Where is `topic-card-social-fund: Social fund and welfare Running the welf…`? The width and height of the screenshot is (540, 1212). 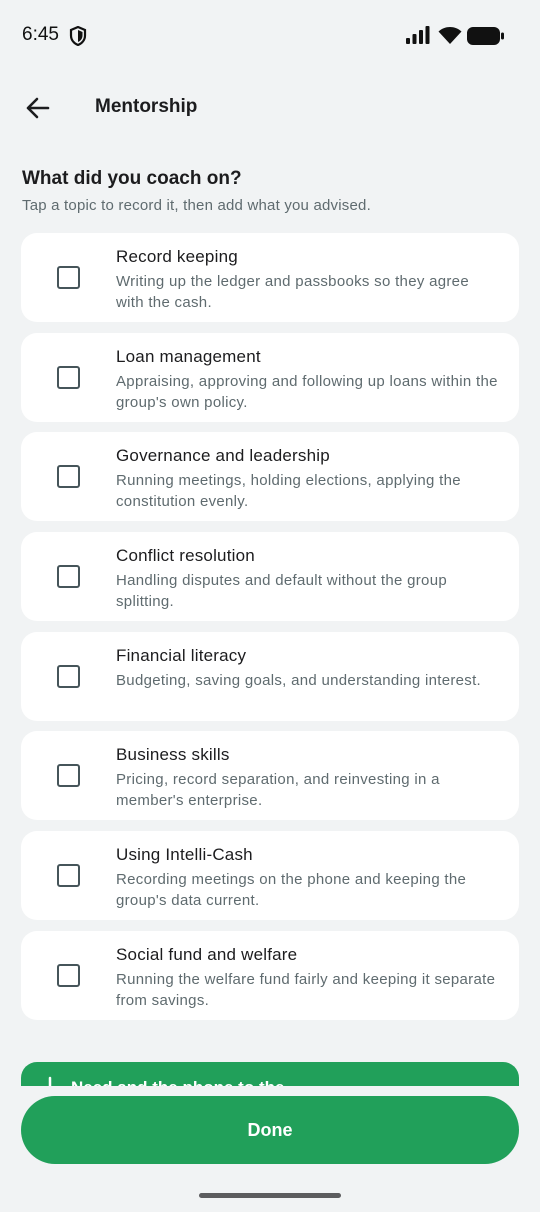 topic-card-social-fund: Social fund and welfare Running the welf… is located at coordinates (270, 975).